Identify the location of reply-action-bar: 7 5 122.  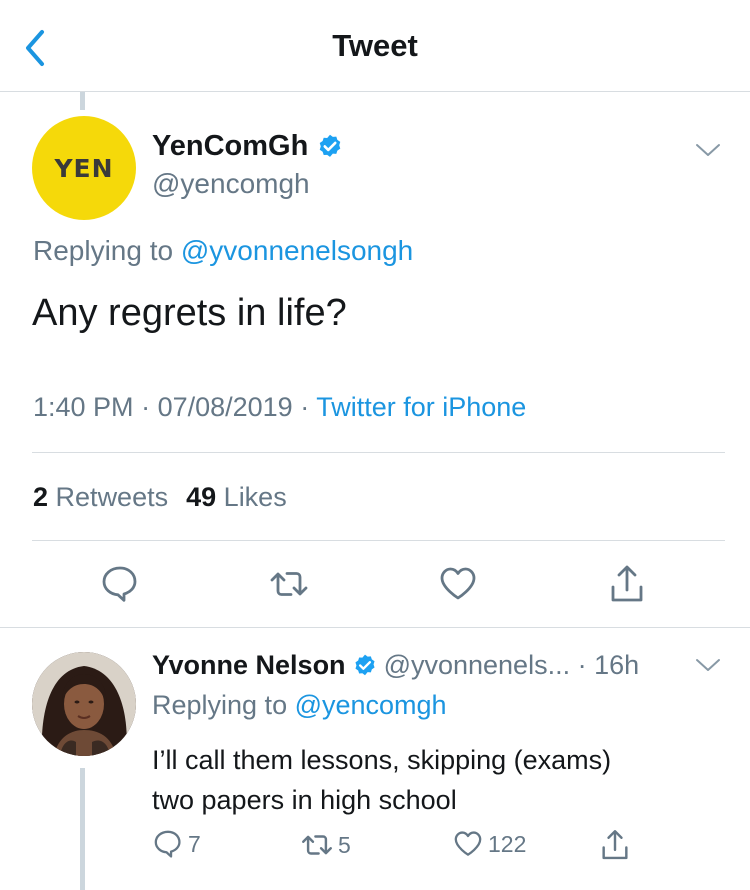
(402, 846).